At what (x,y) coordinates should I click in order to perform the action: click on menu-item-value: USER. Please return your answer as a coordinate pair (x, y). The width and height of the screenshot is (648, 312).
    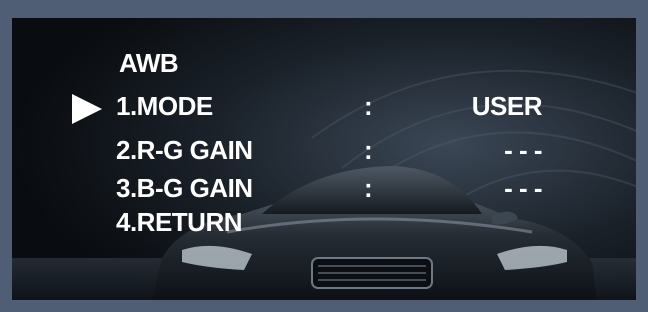
    Looking at the image, I should click on (507, 106).